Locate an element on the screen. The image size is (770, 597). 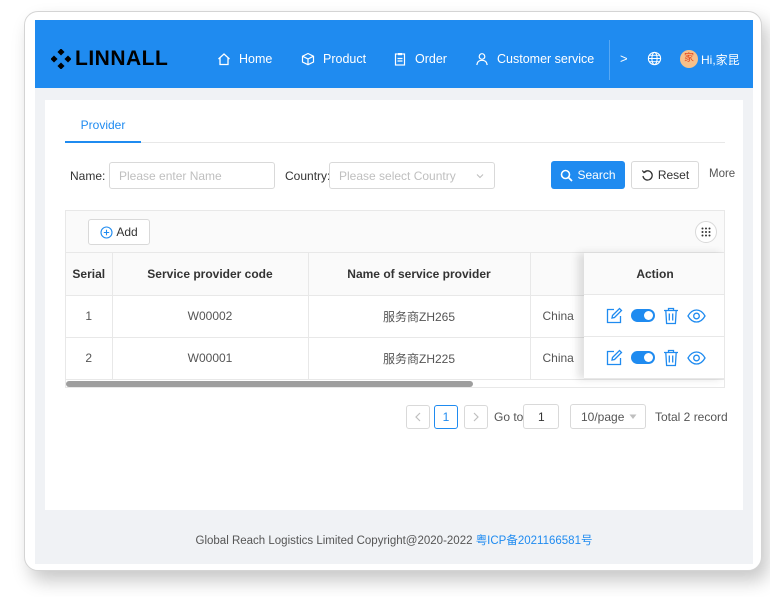
column-header-name: Name of service provider is located at coordinates (419, 274).